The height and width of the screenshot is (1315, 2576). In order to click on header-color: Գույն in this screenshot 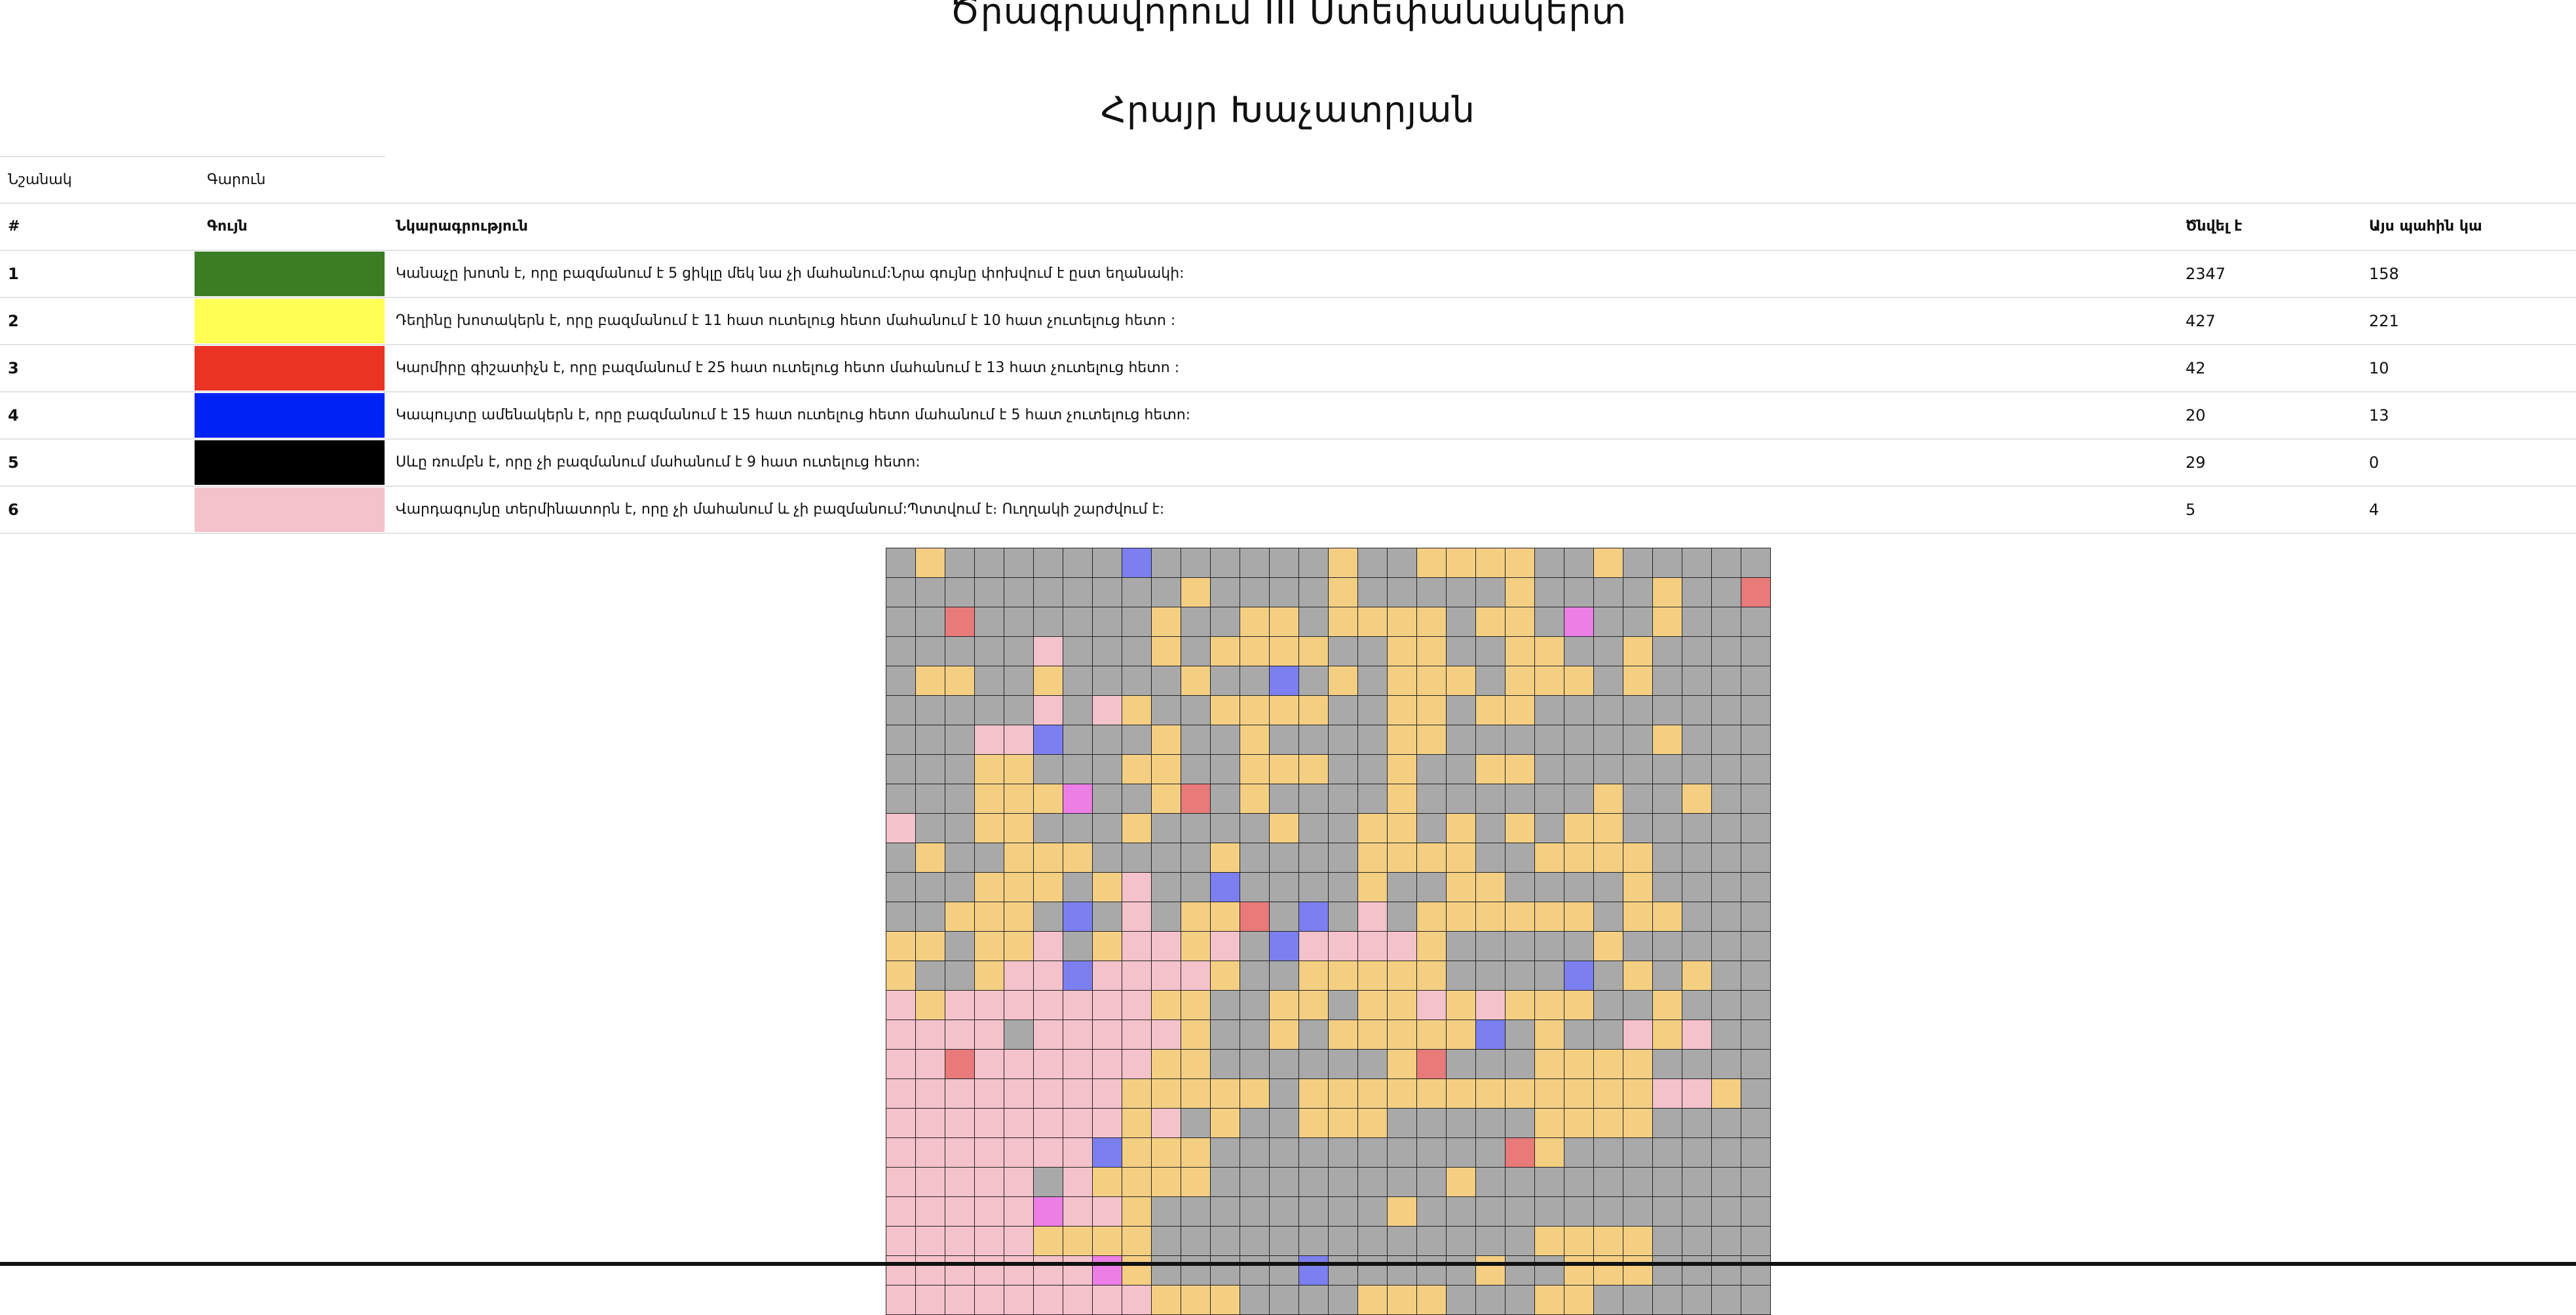, I will do `click(227, 226)`.